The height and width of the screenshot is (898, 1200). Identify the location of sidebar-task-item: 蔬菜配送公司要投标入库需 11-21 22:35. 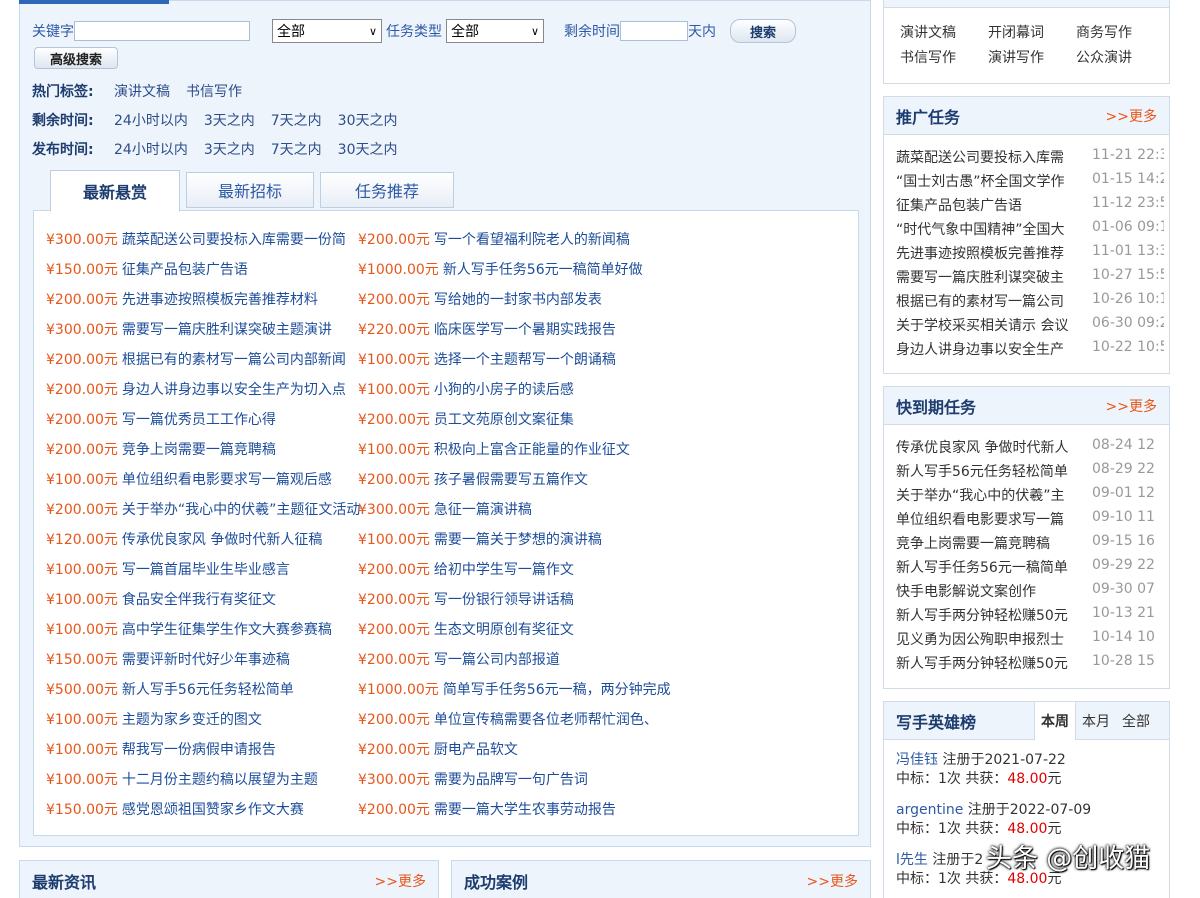
(1030, 157).